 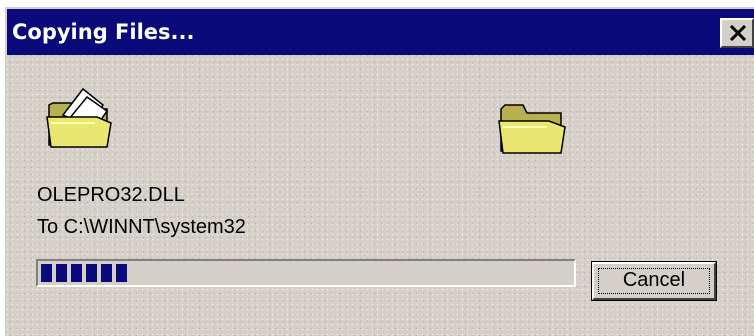 I want to click on close-button, so click(x=737, y=33).